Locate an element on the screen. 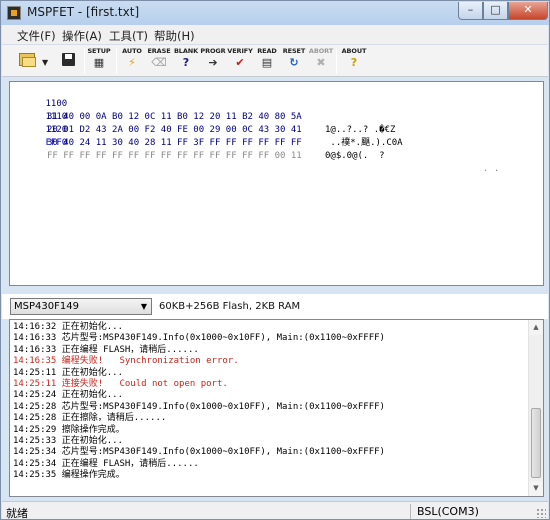 Image resolution: width=550 pixels, height=520 pixels. hex-ascii: 0@$.0@(. ? is located at coordinates (355, 156).